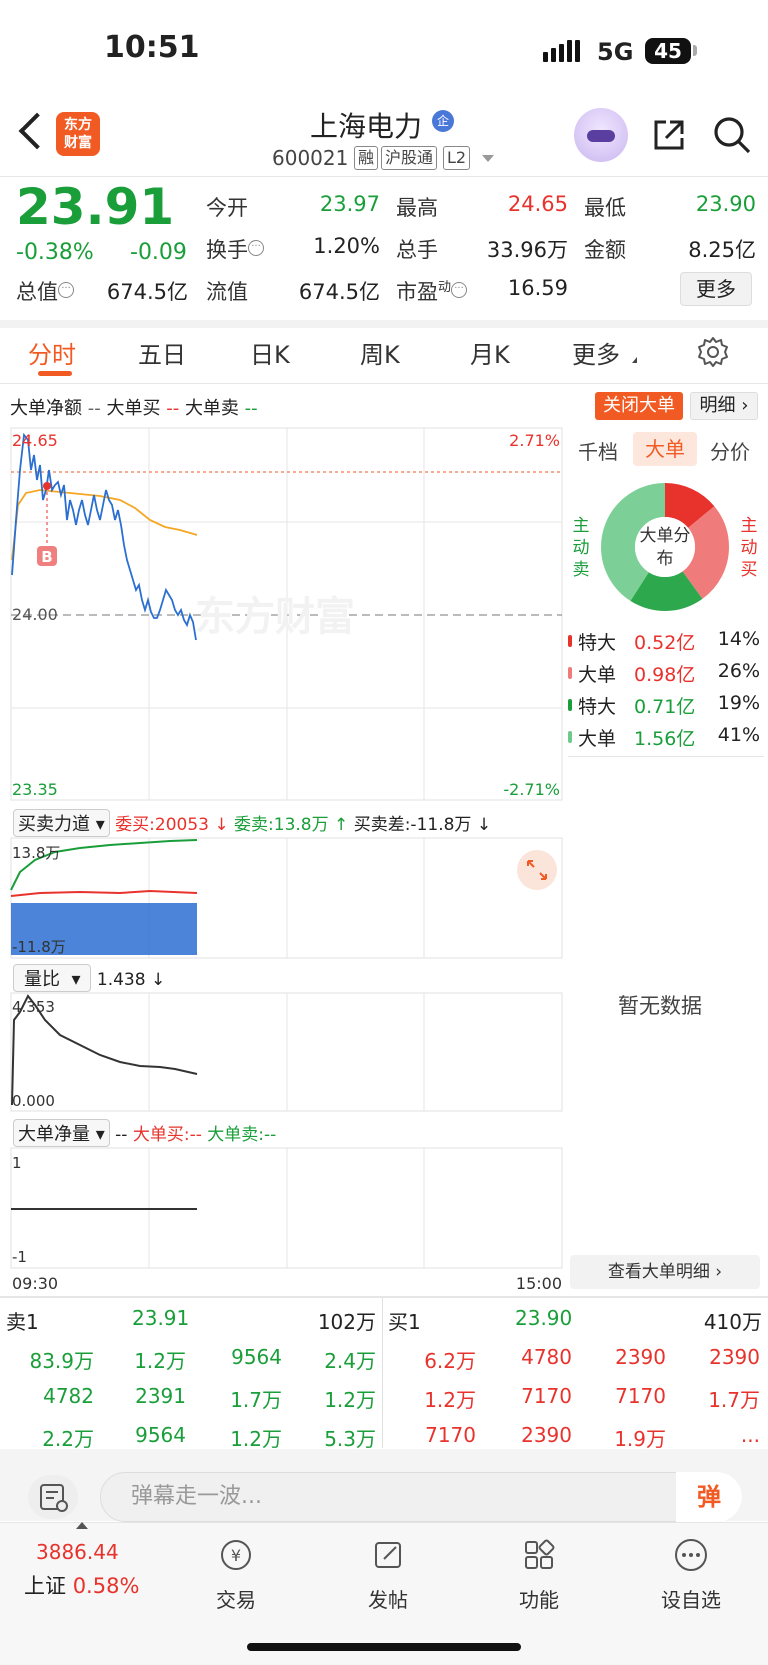 The image size is (768, 1665). What do you see at coordinates (601, 135) in the screenshot?
I see `assistant-avatar` at bounding box center [601, 135].